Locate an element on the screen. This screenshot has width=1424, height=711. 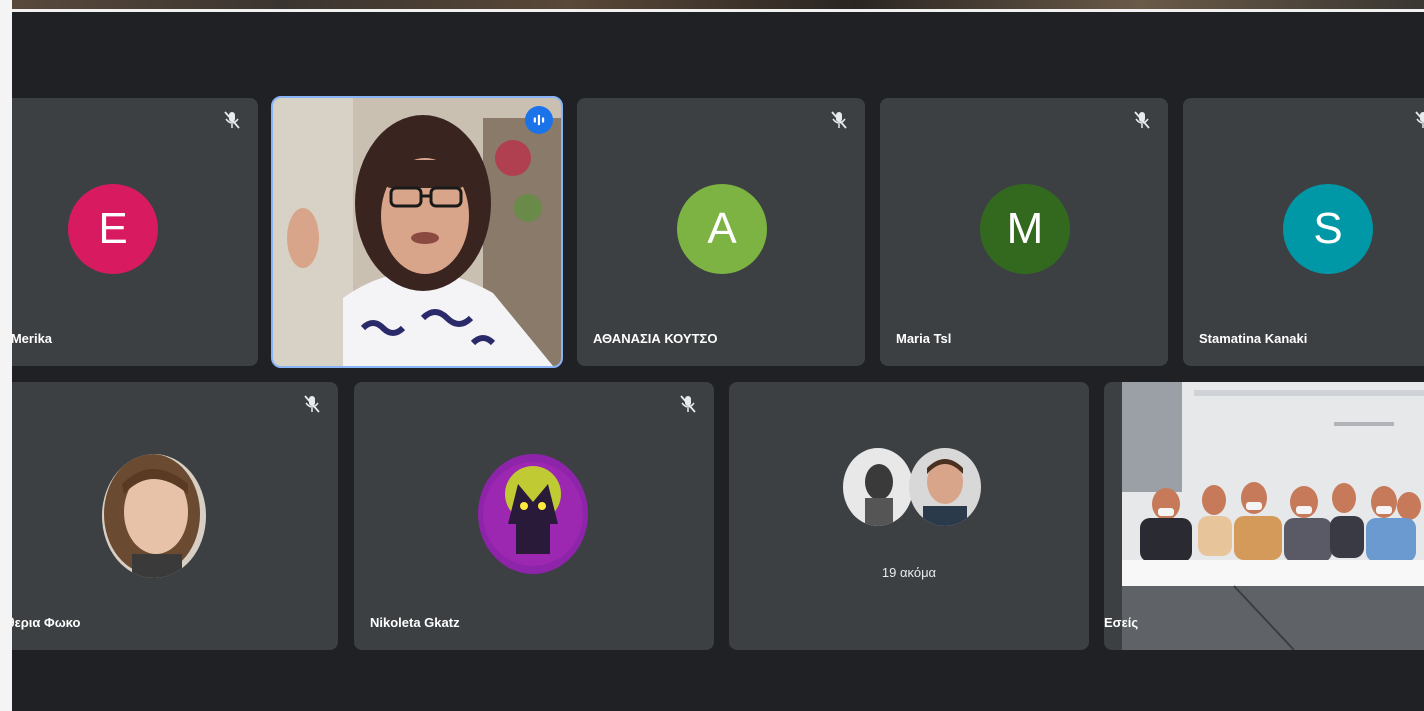
participant-avatar: A is located at coordinates (722, 229).